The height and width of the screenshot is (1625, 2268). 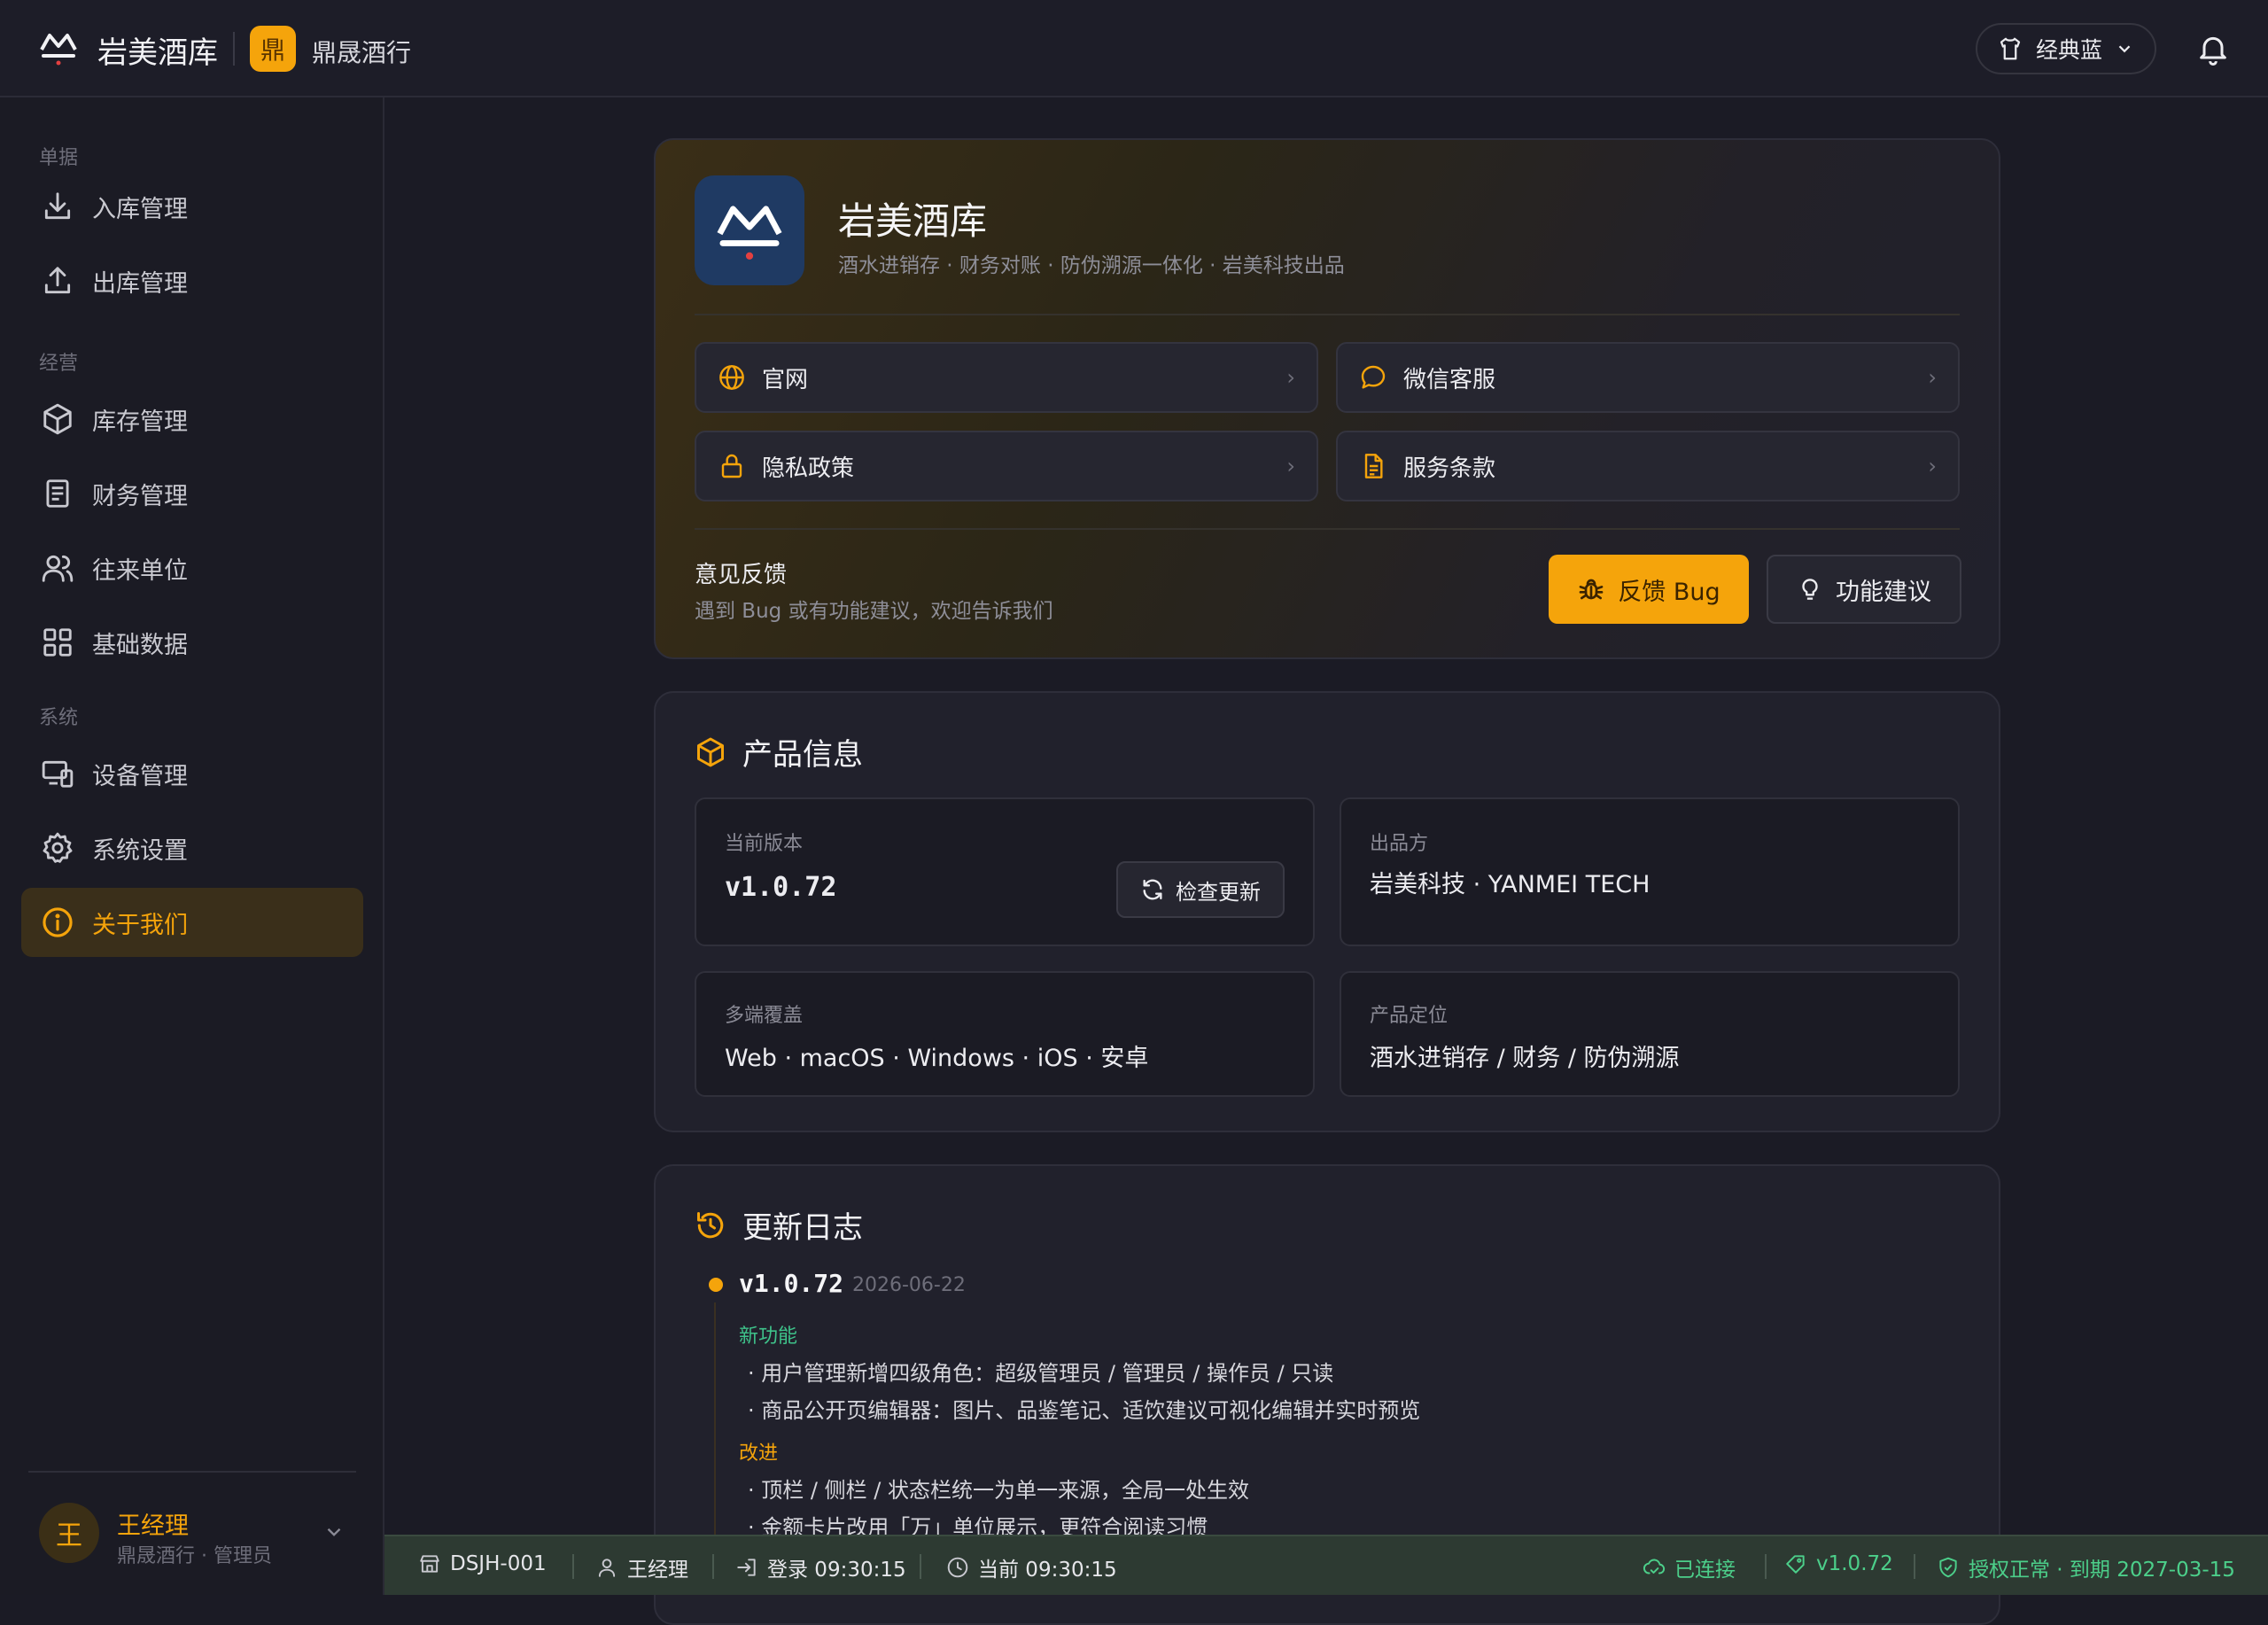 What do you see at coordinates (836, 1570) in the screenshot?
I see `login-time: 登录 09:30:15` at bounding box center [836, 1570].